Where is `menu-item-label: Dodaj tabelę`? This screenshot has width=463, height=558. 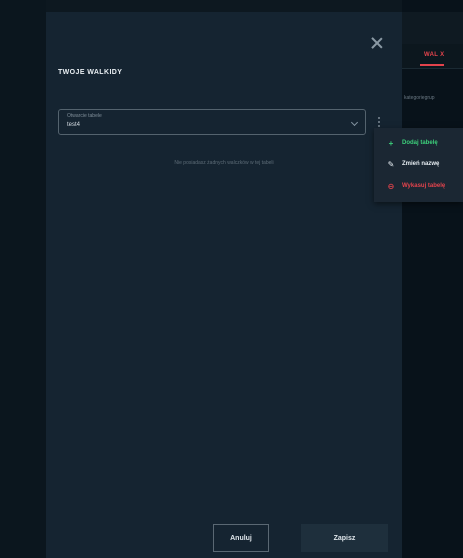
menu-item-label: Dodaj tabelę is located at coordinates (420, 143).